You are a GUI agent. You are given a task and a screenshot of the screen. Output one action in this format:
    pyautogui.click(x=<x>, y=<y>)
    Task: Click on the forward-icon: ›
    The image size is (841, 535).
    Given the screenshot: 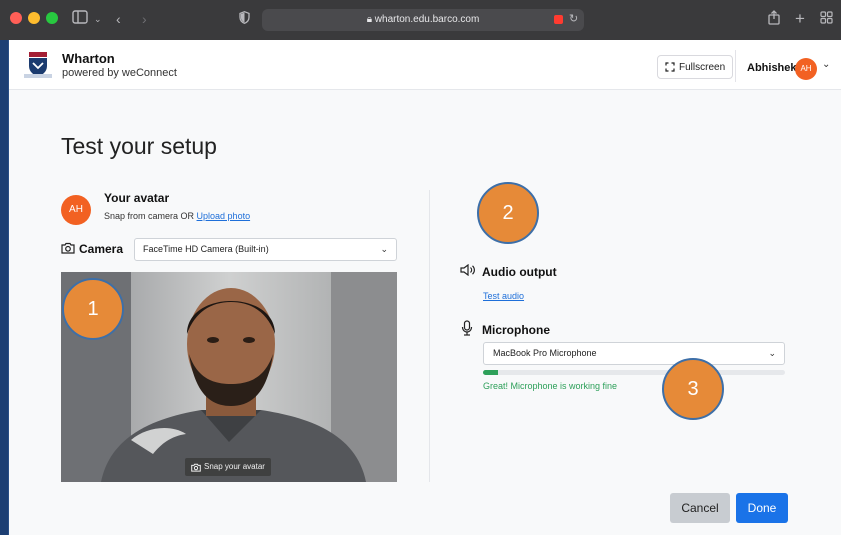 What is the action you would take?
    pyautogui.click(x=144, y=19)
    